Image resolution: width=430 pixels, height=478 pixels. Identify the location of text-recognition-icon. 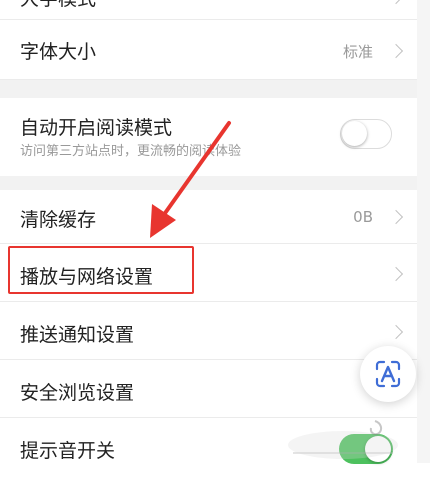
(388, 374).